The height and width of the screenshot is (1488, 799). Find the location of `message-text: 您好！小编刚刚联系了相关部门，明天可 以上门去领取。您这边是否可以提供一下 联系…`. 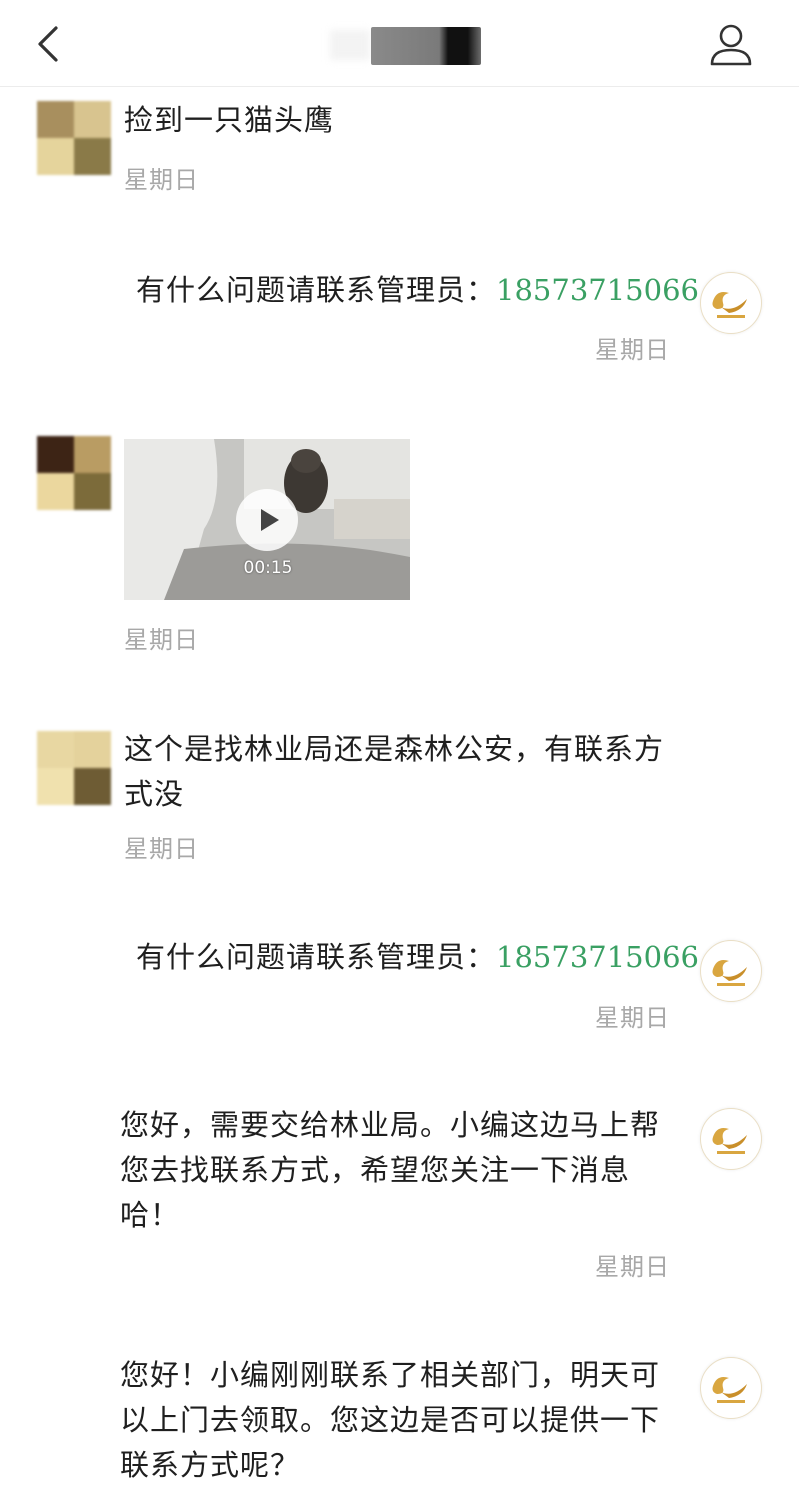

message-text: 您好！小编刚刚联系了相关部门，明天可 以上门去领取。您这边是否可以提供一下 联系… is located at coordinates (390, 1420).